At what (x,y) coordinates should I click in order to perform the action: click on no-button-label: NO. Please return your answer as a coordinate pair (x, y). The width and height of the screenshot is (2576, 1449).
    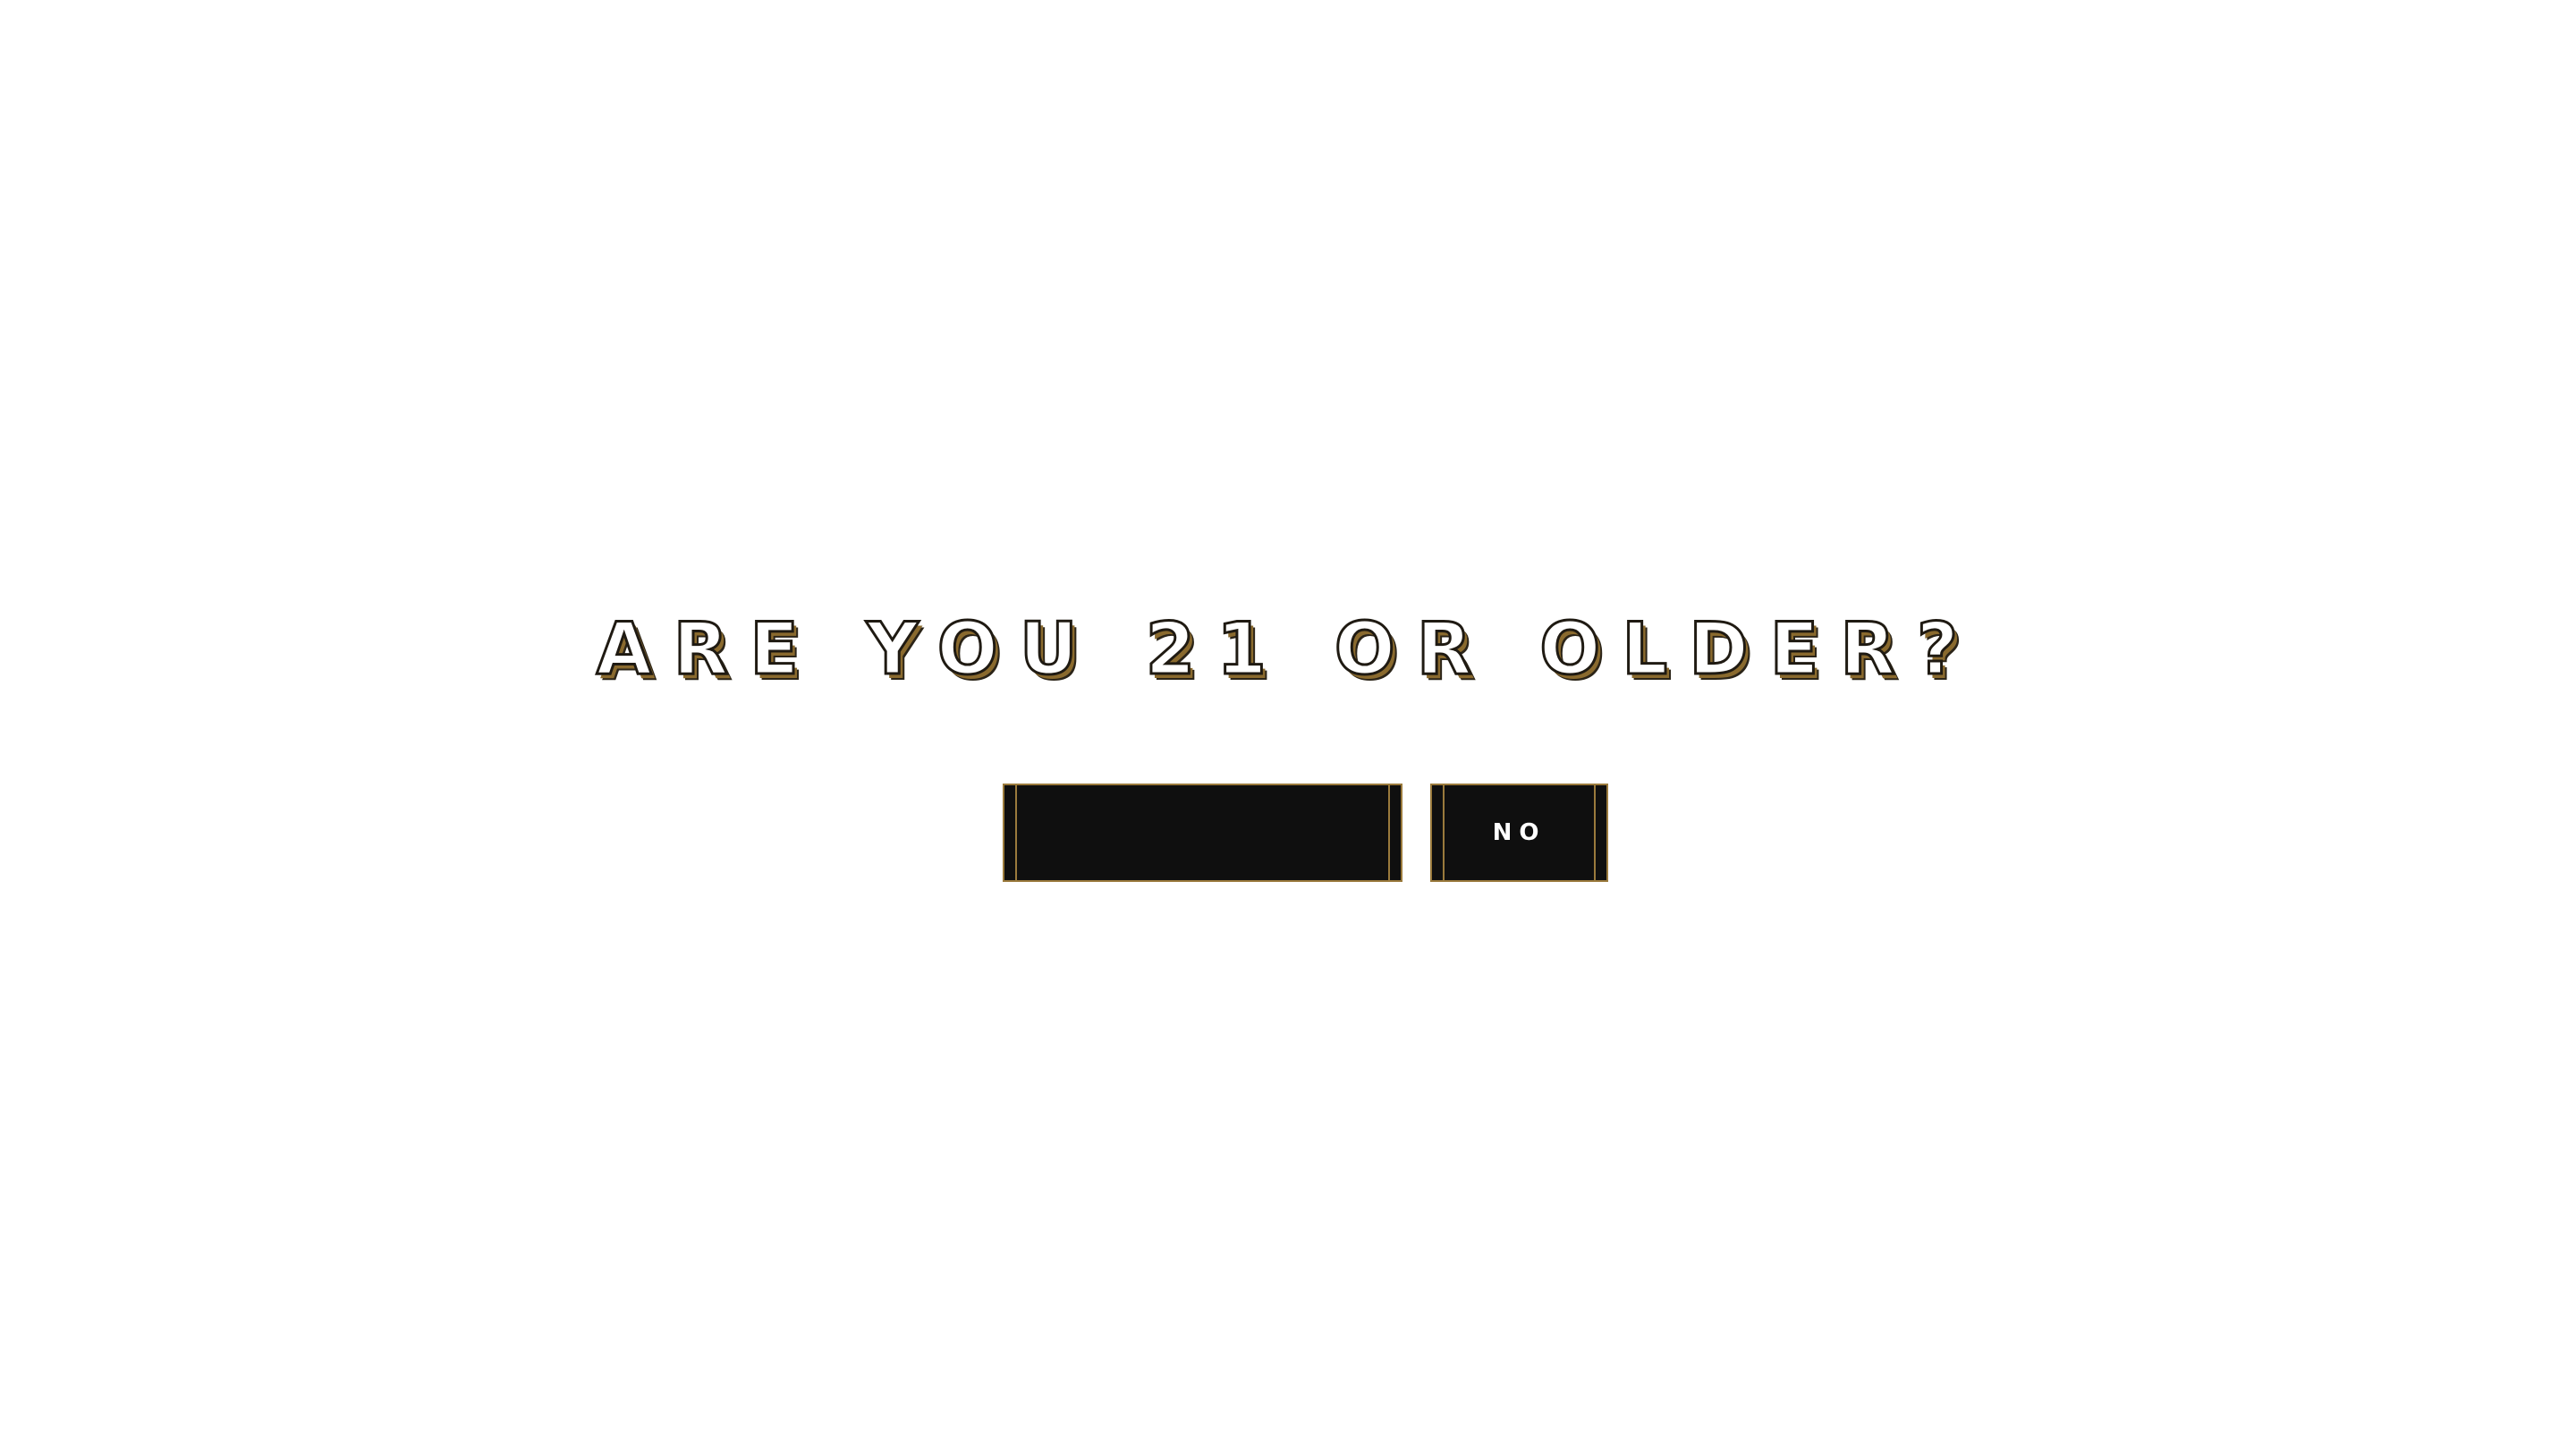
    Looking at the image, I should click on (1519, 832).